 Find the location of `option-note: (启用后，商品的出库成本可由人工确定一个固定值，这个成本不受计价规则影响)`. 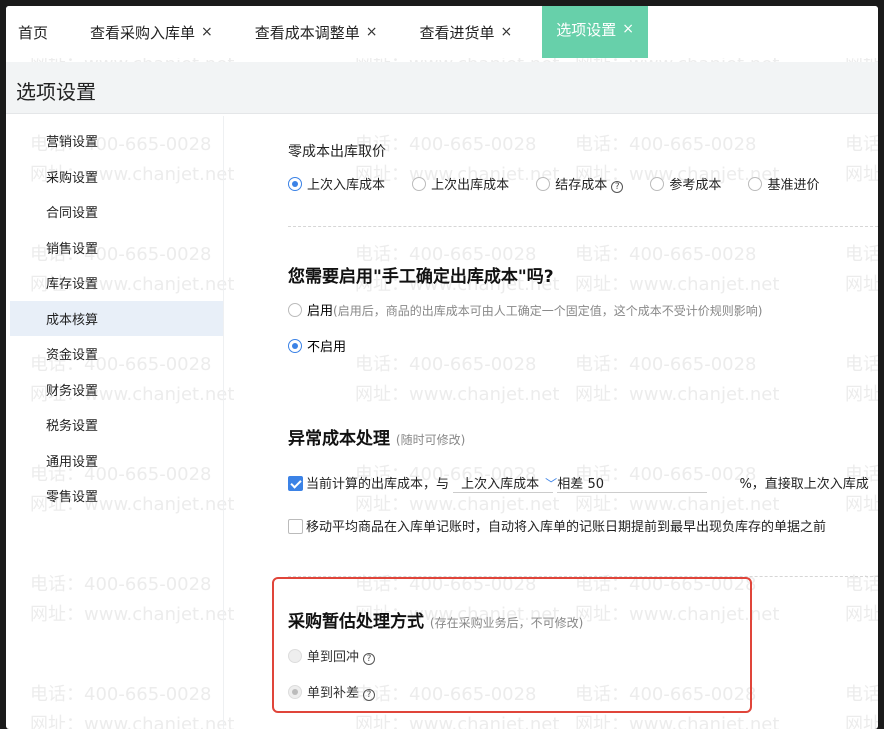

option-note: (启用后，商品的出库成本可由人工确定一个固定值，这个成本不受计价规则影响) is located at coordinates (548, 311).